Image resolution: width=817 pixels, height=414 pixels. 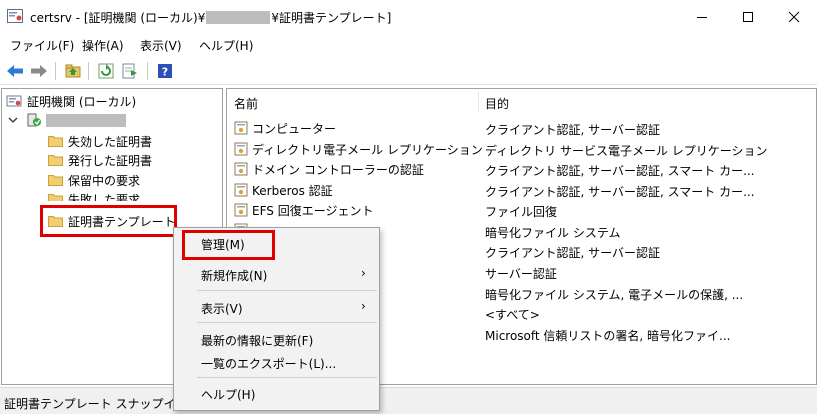 I want to click on maximize-button, so click(x=748, y=16).